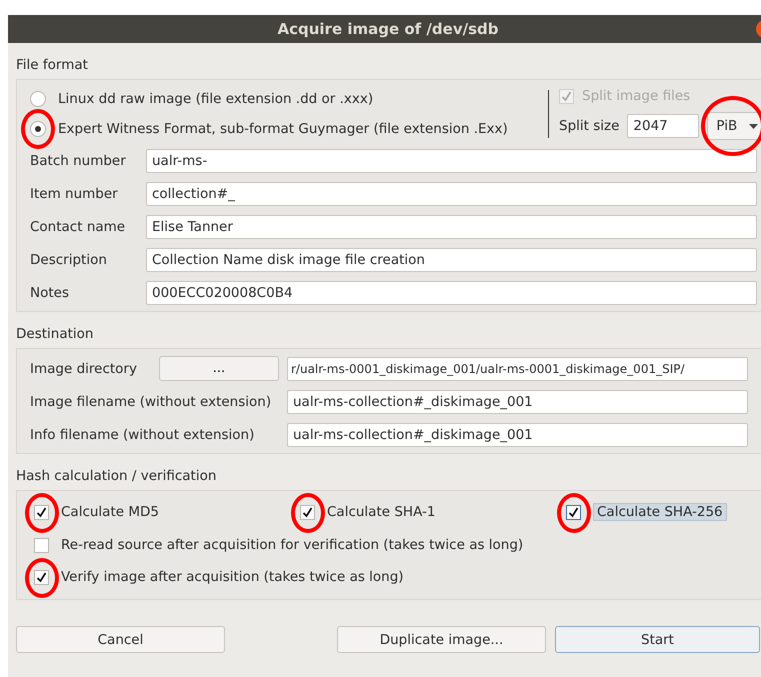 The height and width of the screenshot is (677, 761). I want to click on caret-icon, so click(753, 126).